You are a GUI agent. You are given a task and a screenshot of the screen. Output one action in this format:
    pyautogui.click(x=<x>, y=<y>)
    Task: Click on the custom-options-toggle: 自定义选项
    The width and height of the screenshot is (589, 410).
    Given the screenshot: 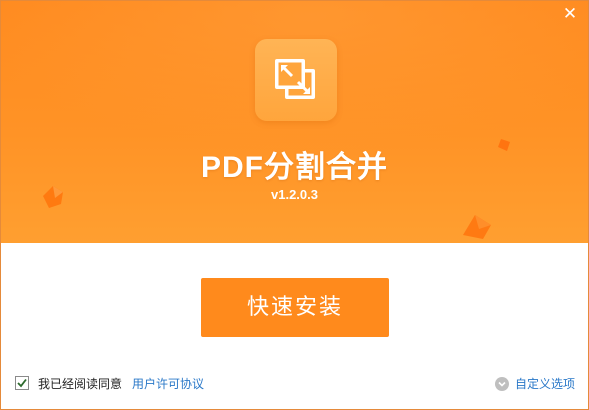 What is the action you would take?
    pyautogui.click(x=534, y=383)
    